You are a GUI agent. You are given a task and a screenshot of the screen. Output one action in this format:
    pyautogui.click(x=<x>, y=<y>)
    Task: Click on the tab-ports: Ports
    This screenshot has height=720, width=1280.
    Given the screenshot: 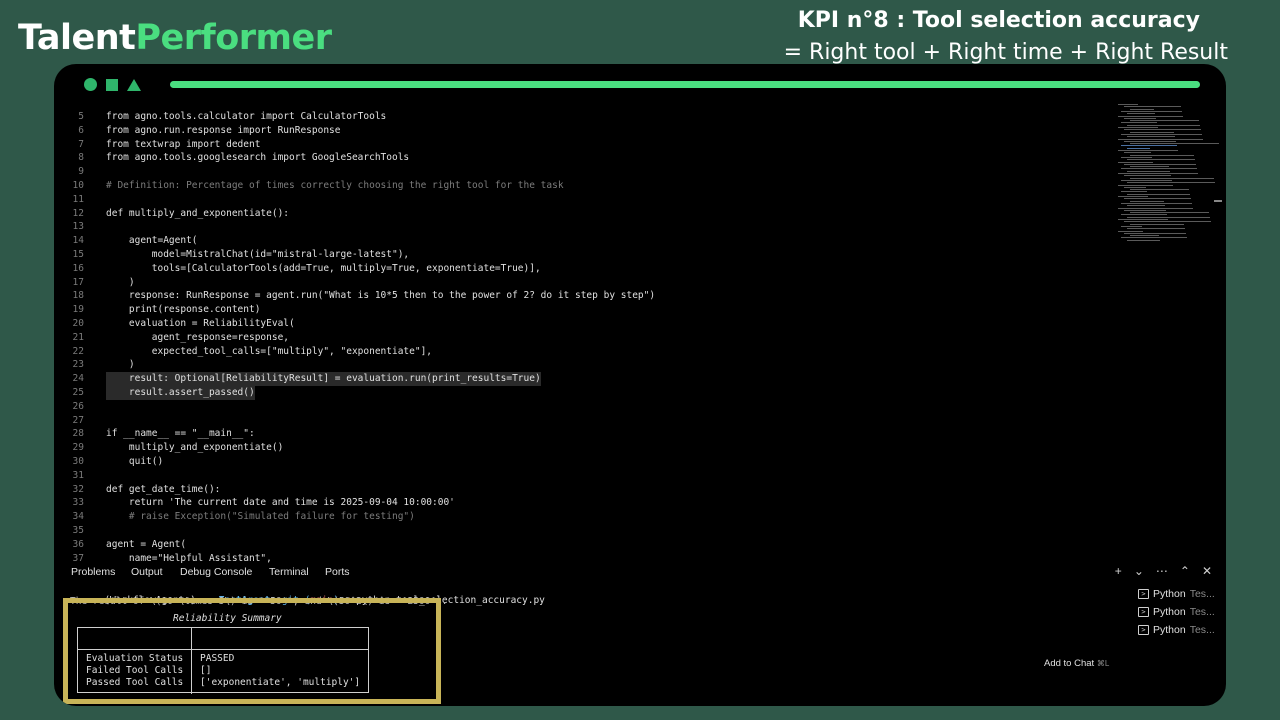 What is the action you would take?
    pyautogui.click(x=337, y=572)
    